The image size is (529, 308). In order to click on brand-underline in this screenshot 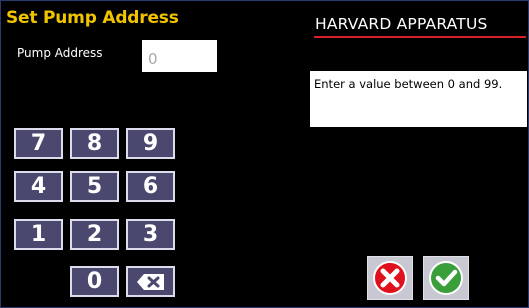, I will do `click(420, 37)`.